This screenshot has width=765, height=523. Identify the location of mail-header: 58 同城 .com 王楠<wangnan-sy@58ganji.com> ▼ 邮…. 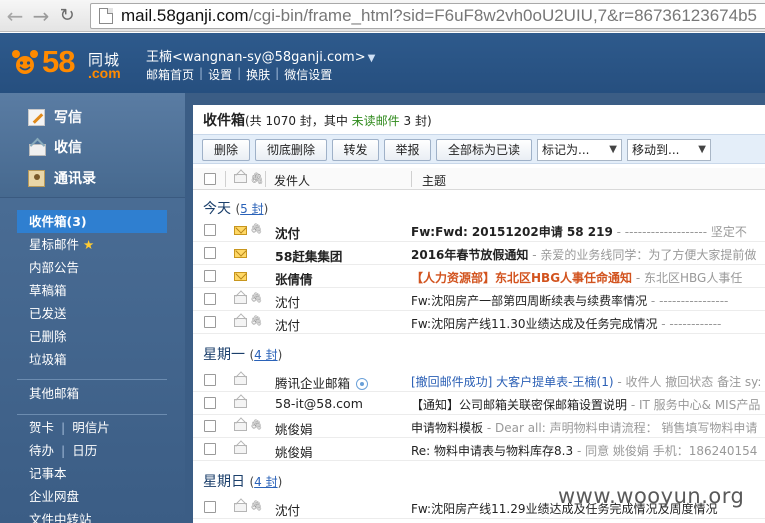
(382, 63).